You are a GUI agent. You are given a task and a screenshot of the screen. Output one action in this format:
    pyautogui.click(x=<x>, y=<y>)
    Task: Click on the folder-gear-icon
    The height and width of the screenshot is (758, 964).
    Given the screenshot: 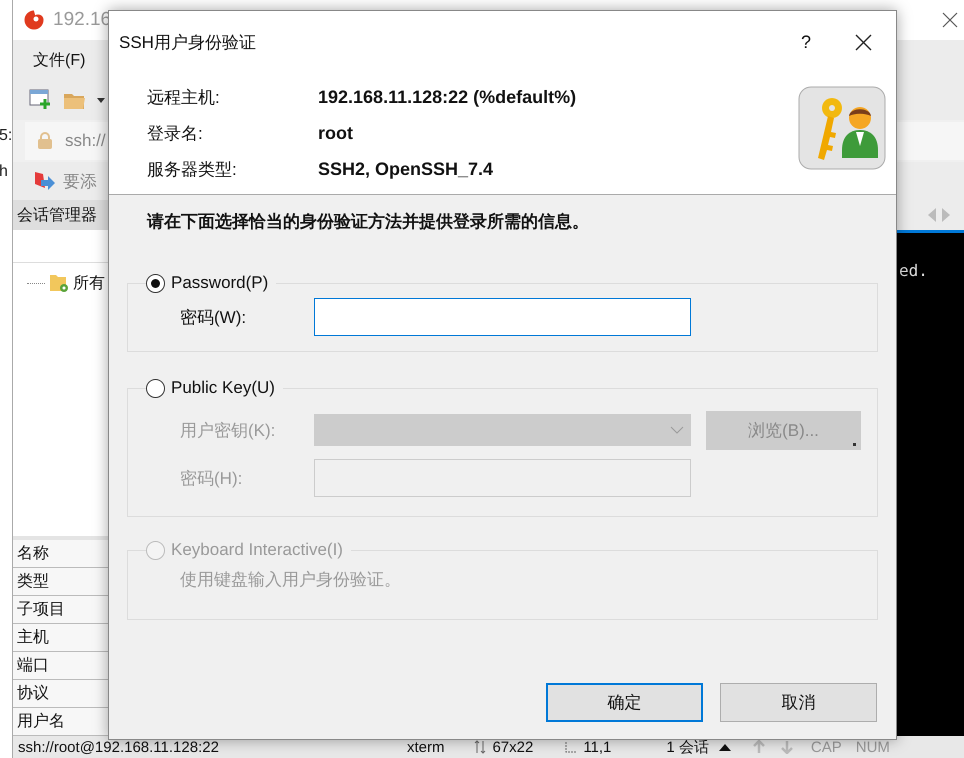 What is the action you would take?
    pyautogui.click(x=59, y=283)
    